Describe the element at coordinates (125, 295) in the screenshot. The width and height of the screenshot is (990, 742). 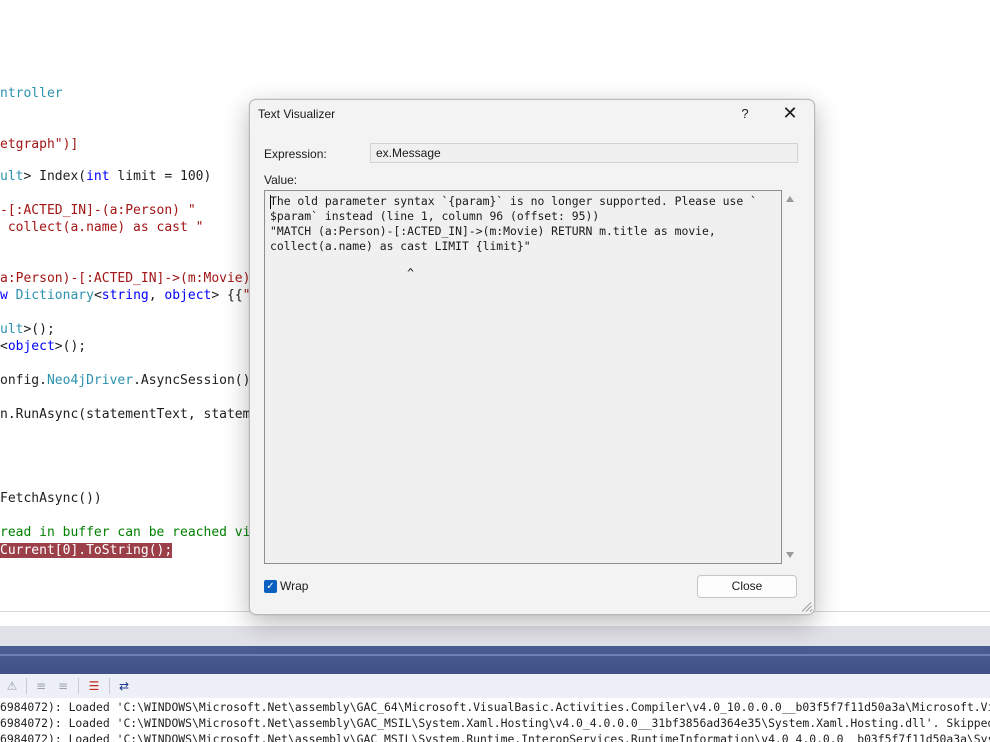
I see `code-token: string` at that location.